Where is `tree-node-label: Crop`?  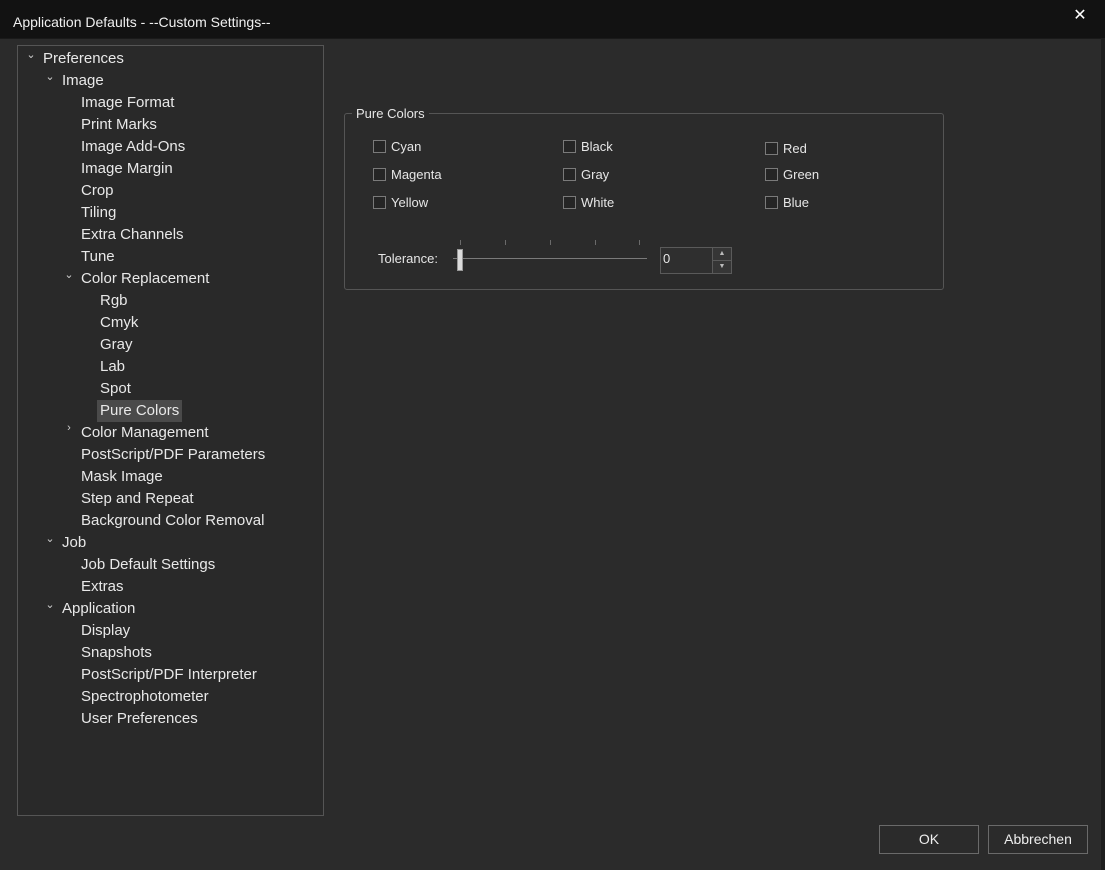 tree-node-label: Crop is located at coordinates (97, 190).